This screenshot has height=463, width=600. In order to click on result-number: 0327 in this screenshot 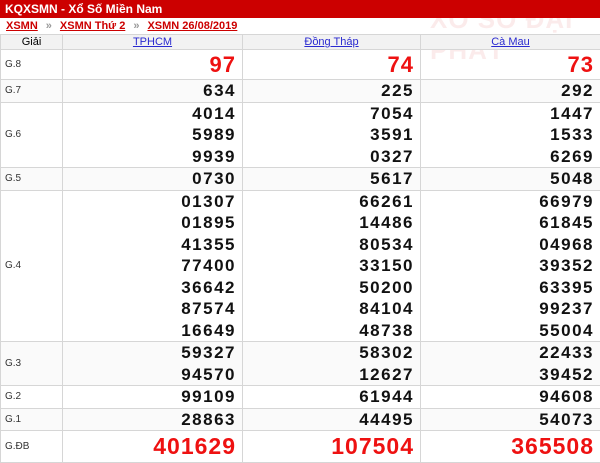, I will do `click(328, 157)`.